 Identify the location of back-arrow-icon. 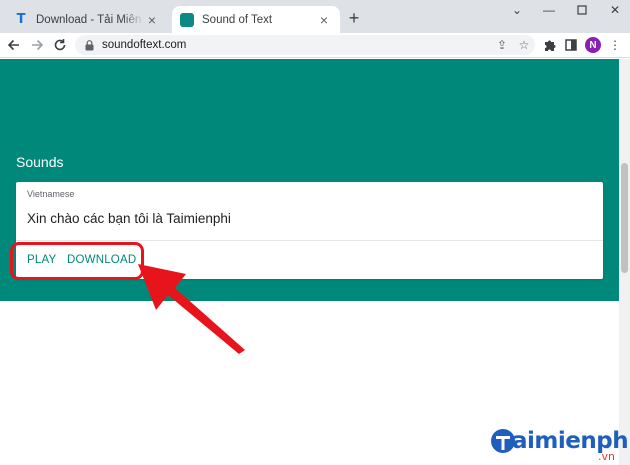
(13, 45).